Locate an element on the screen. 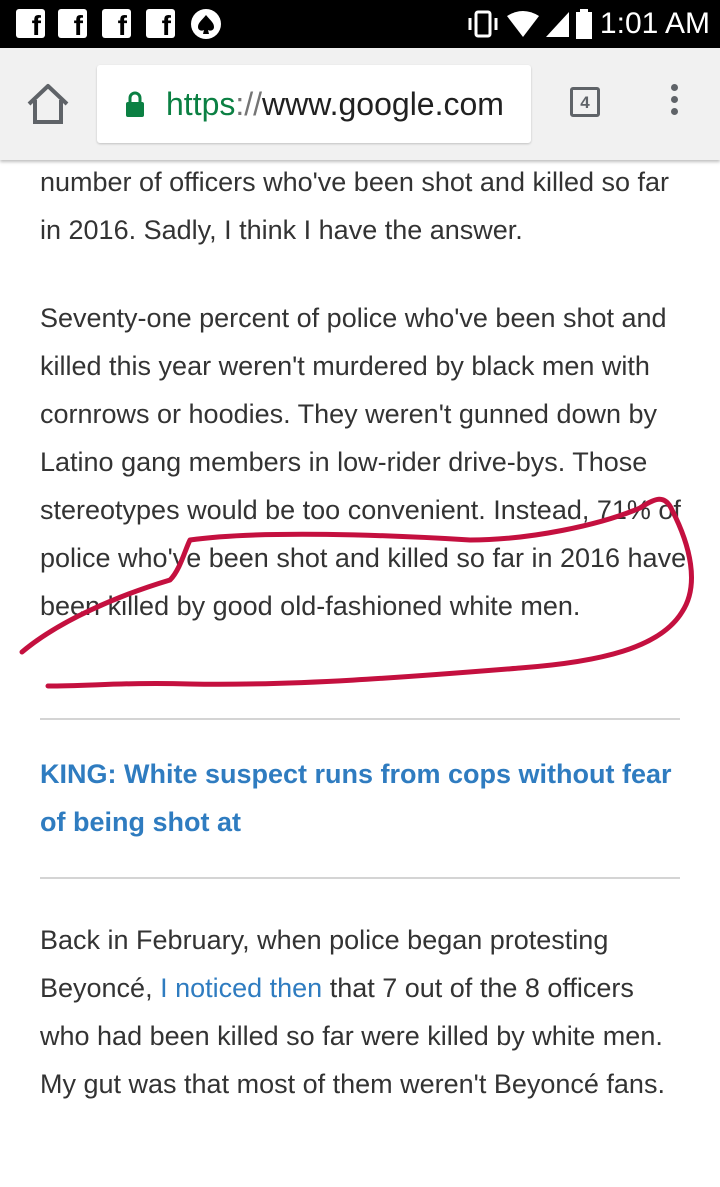 The image size is (720, 1187). vibrate-icon is located at coordinates (483, 24).